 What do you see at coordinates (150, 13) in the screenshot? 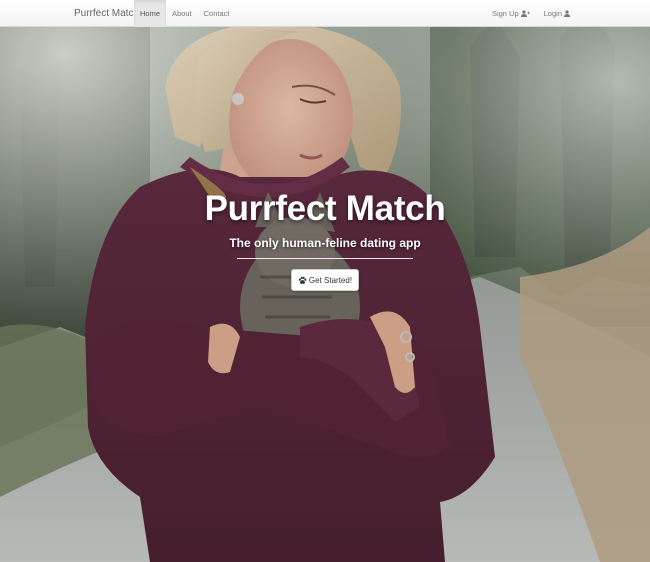
I see `nav-home: Home` at bounding box center [150, 13].